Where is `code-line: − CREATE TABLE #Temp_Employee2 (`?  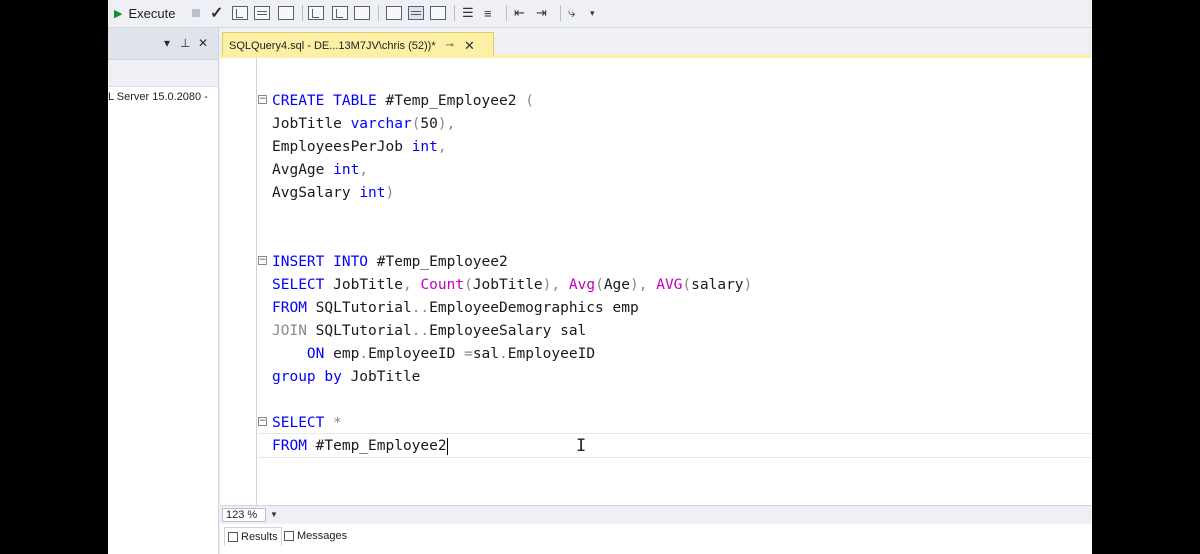
code-line: − CREATE TABLE #Temp_Employee2 ( is located at coordinates (505, 101).